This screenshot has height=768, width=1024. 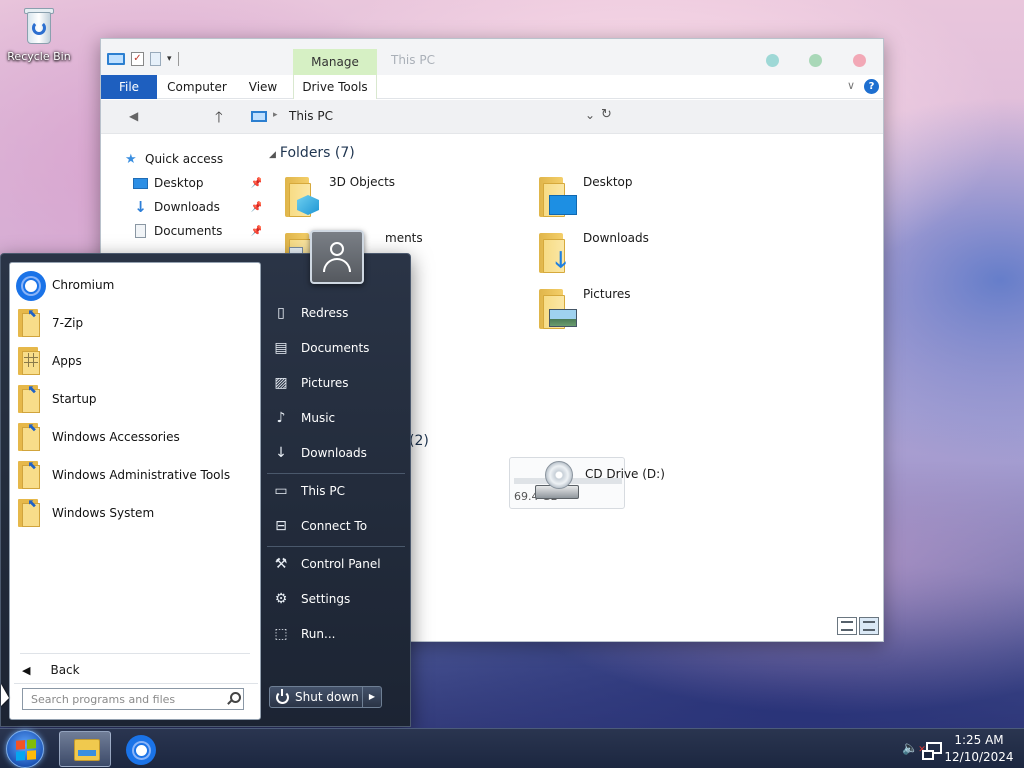 I want to click on help-icon: ?, so click(x=871, y=86).